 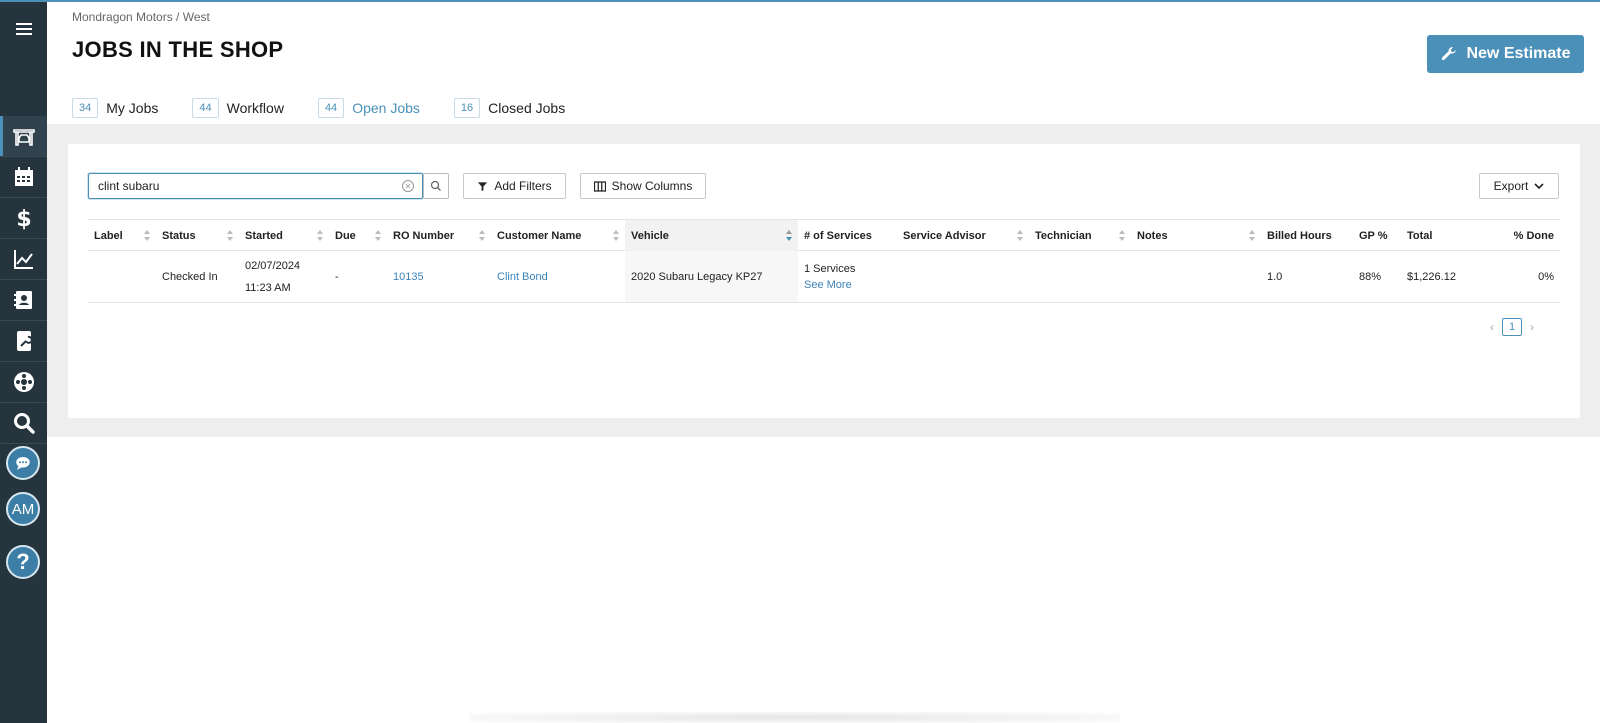 I want to click on tab-closed-jobs: 16 Closed Jobs, so click(x=509, y=108).